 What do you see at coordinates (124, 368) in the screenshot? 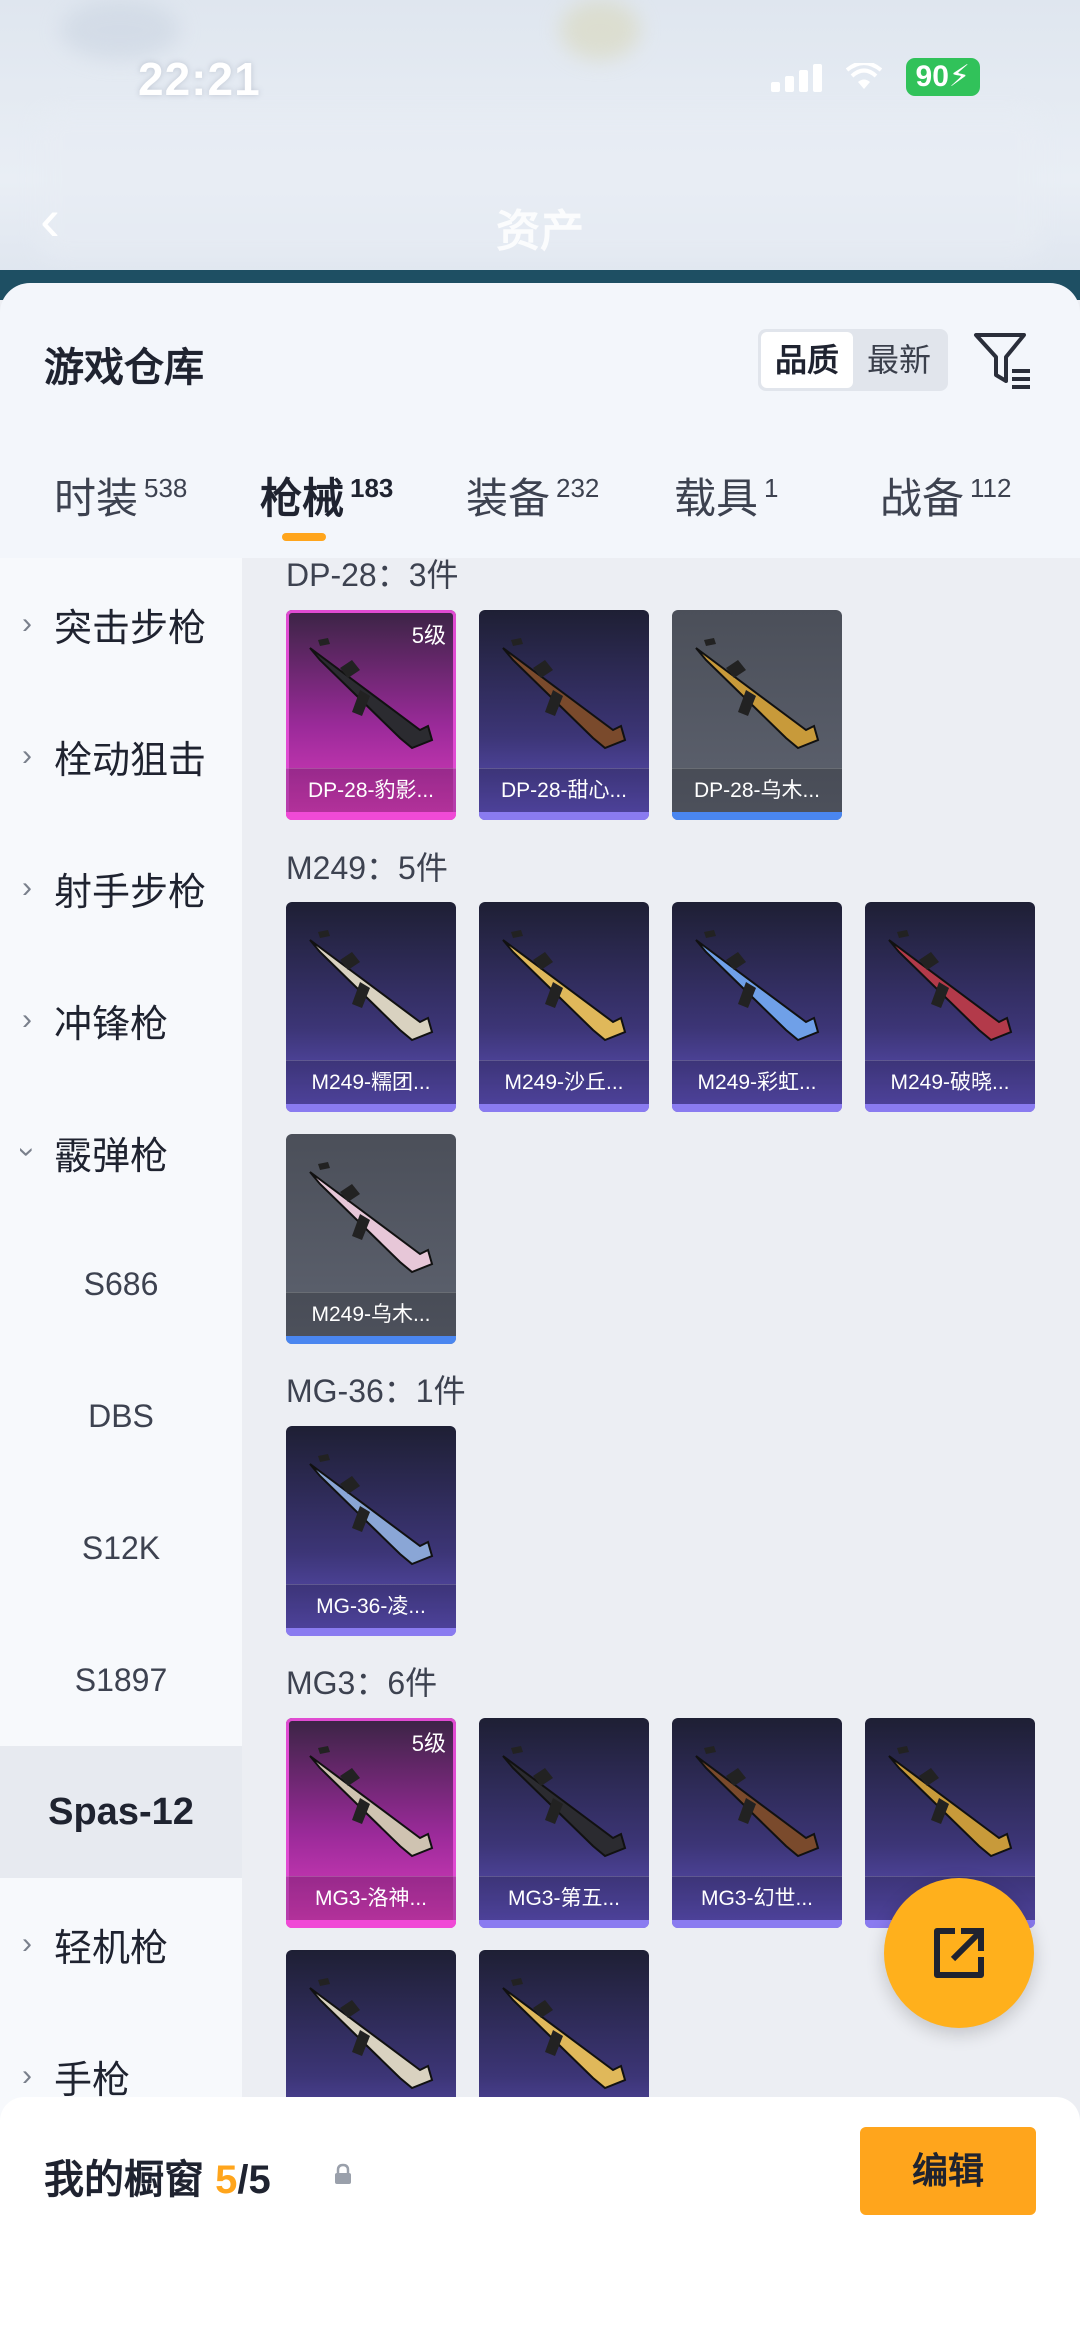
I see `panel-title: 游戏仓库` at bounding box center [124, 368].